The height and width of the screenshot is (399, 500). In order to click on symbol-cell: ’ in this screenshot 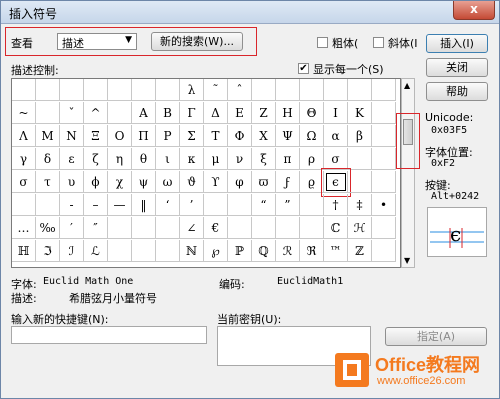, I will do `click(192, 205)`.